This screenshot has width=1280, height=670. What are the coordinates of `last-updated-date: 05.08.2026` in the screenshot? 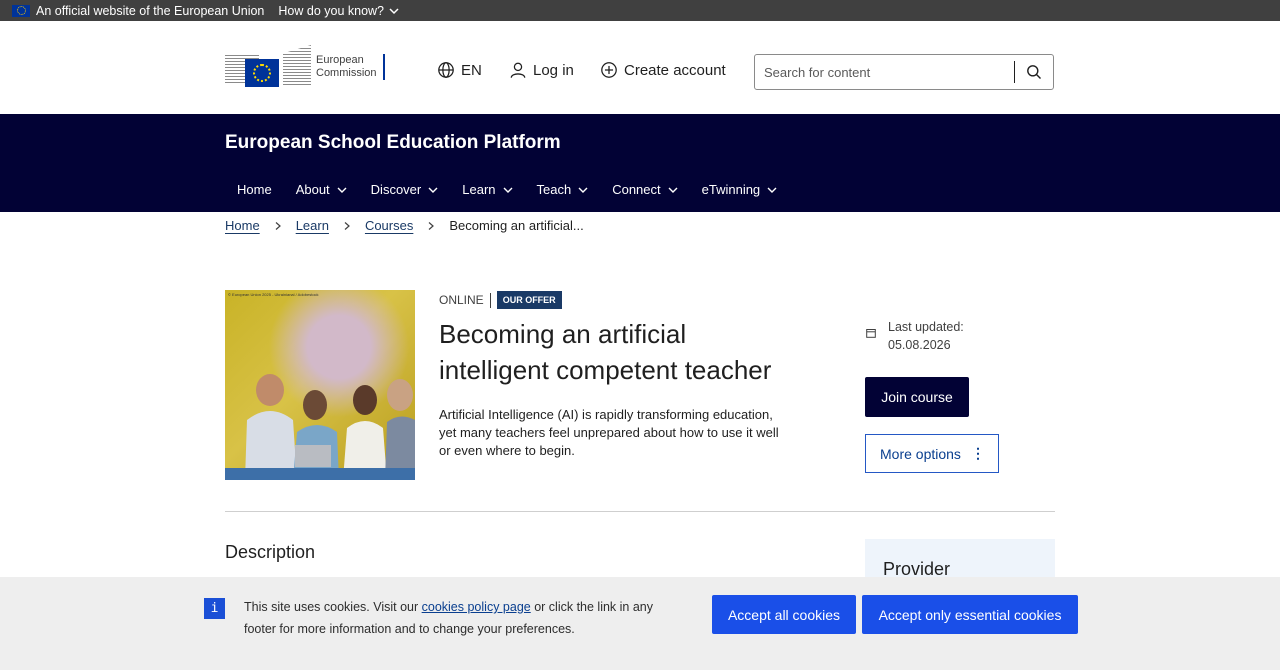 It's located at (919, 345).